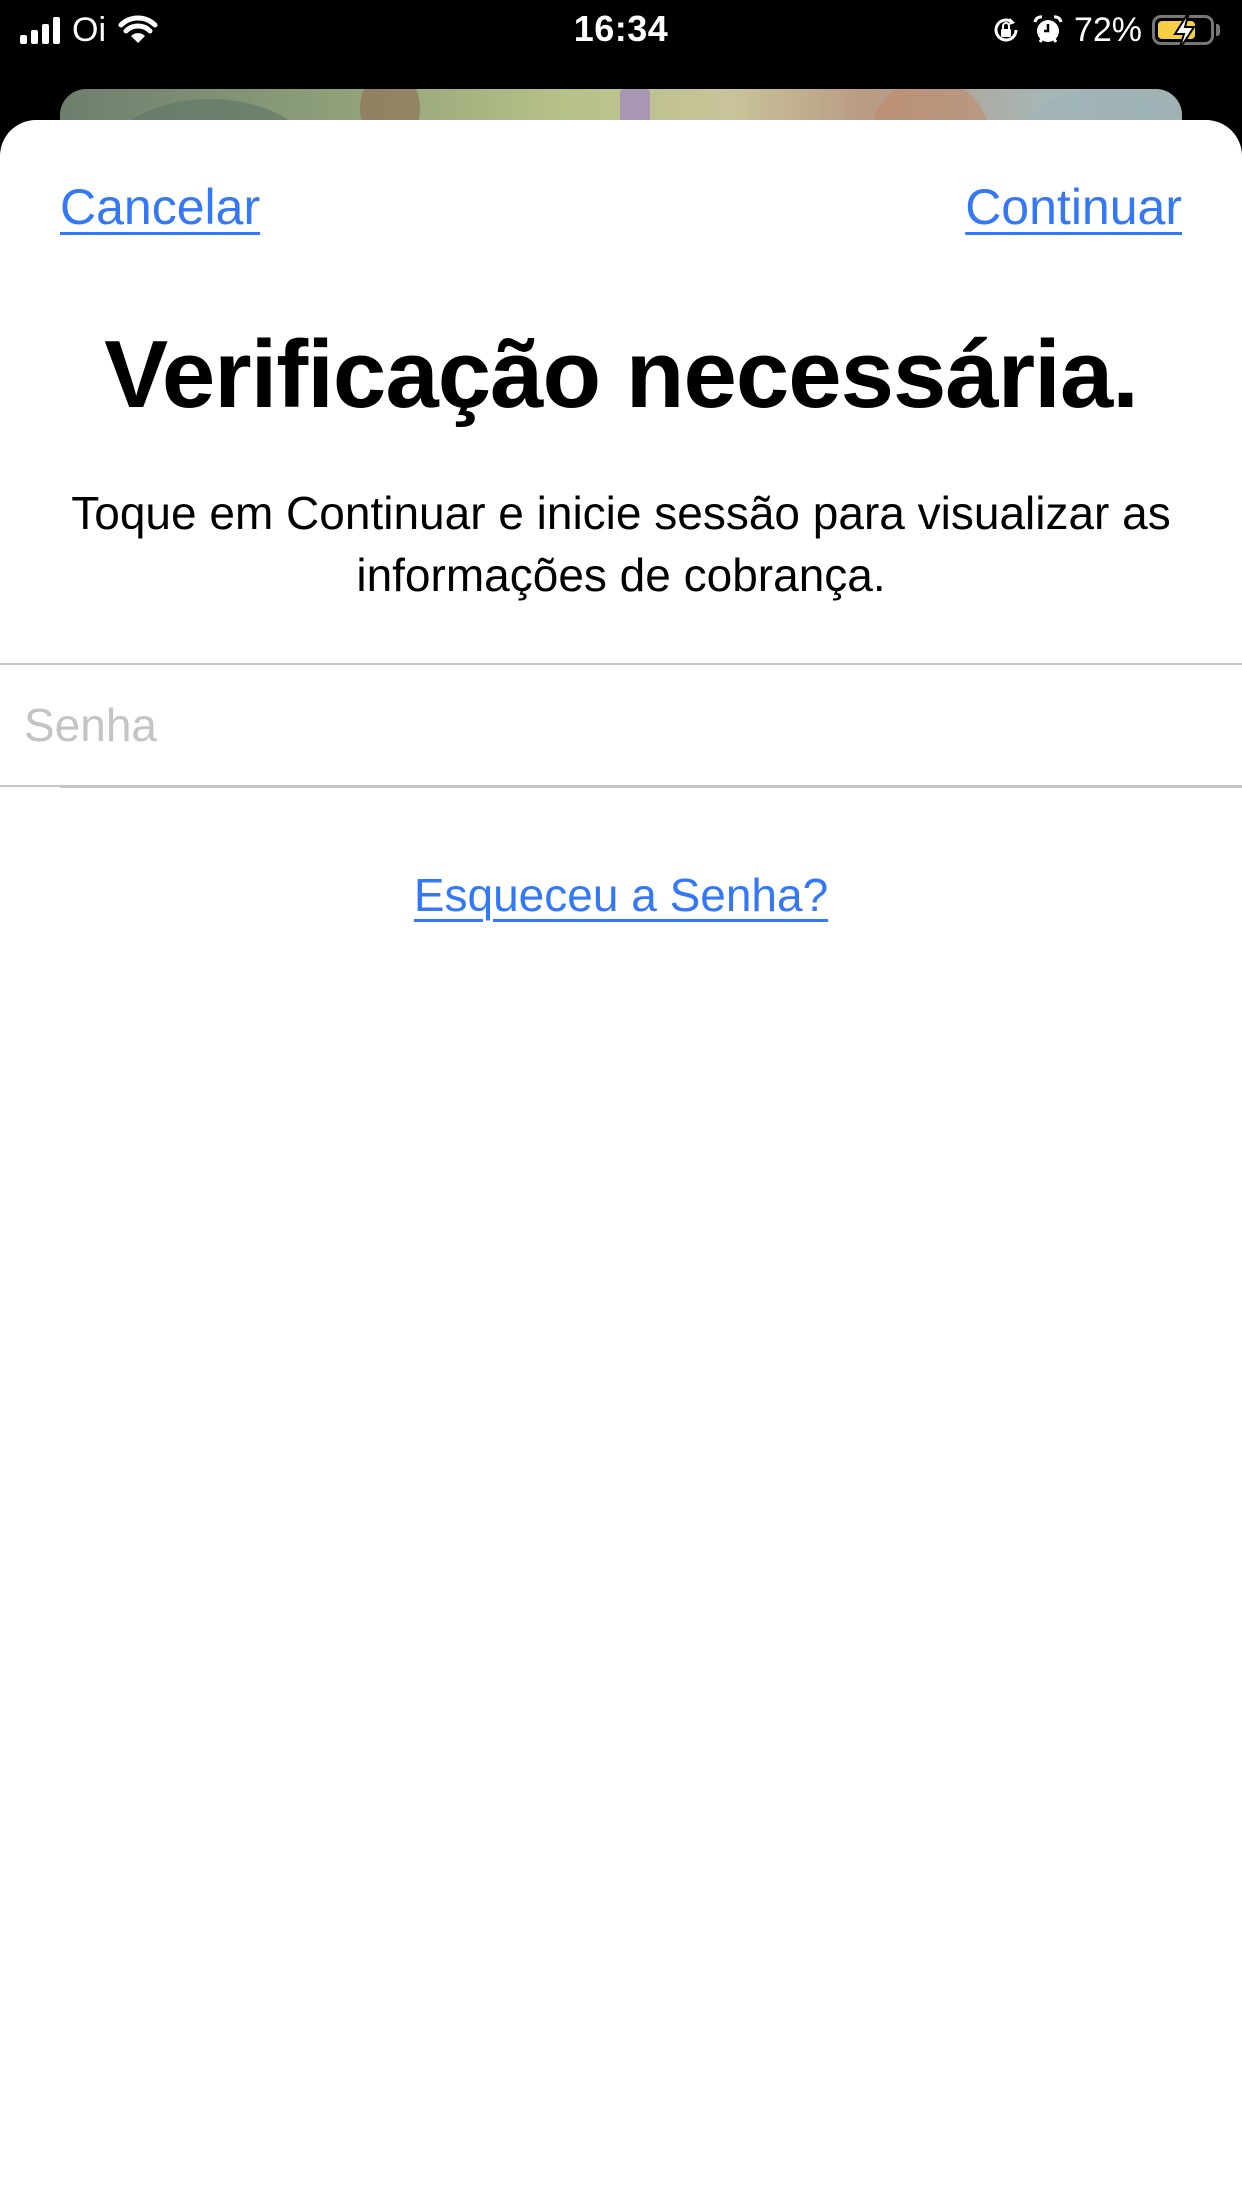 This screenshot has width=1242, height=2208. What do you see at coordinates (160, 207) in the screenshot?
I see `cancel-button: Cancelar` at bounding box center [160, 207].